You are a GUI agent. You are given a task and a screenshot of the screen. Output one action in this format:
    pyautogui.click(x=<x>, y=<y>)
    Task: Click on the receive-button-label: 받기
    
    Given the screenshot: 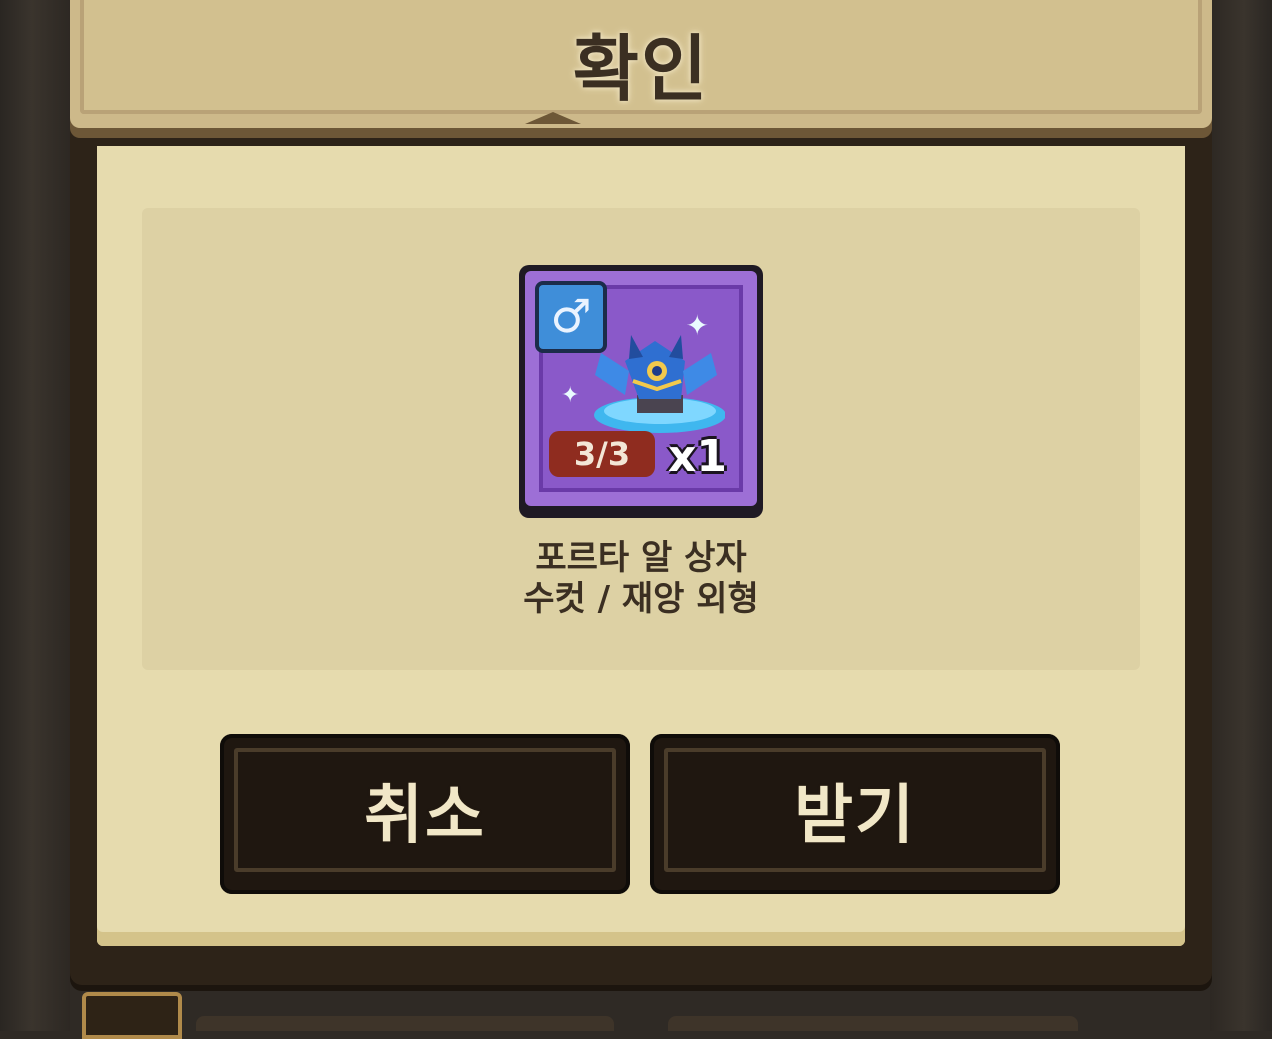 What is the action you would take?
    pyautogui.click(x=855, y=816)
    